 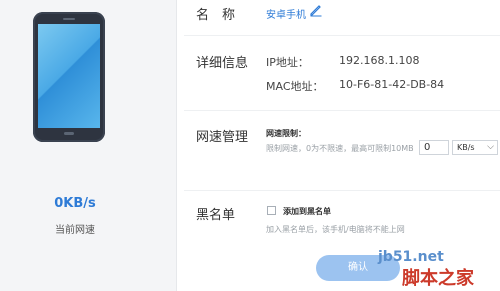 What do you see at coordinates (411, 257) in the screenshot?
I see `watermark-domain: jb51.net` at bounding box center [411, 257].